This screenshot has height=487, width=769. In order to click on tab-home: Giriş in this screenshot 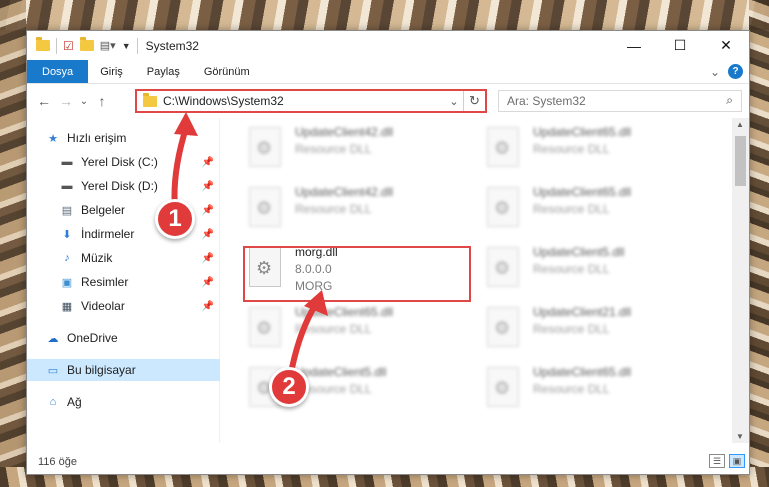, I will do `click(111, 71)`.